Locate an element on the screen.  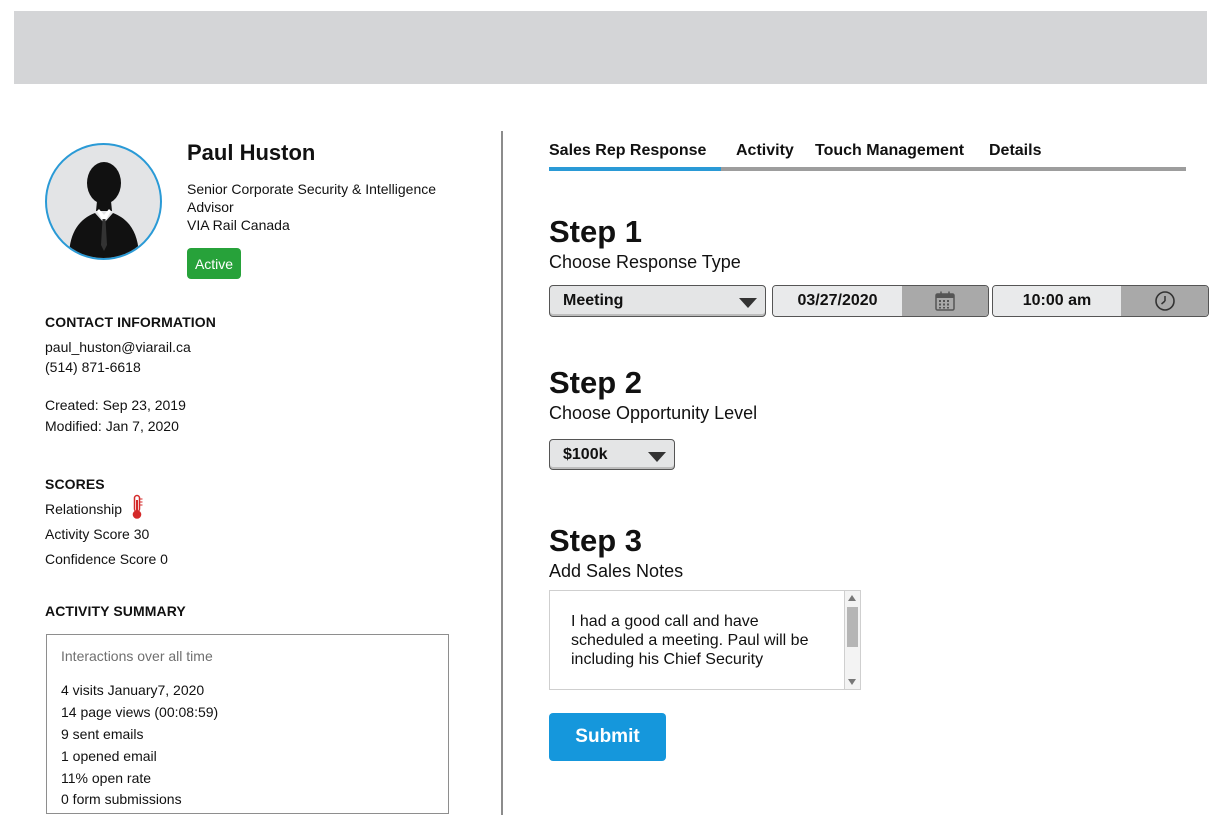
scrollbar-thumb is located at coordinates (852, 627).